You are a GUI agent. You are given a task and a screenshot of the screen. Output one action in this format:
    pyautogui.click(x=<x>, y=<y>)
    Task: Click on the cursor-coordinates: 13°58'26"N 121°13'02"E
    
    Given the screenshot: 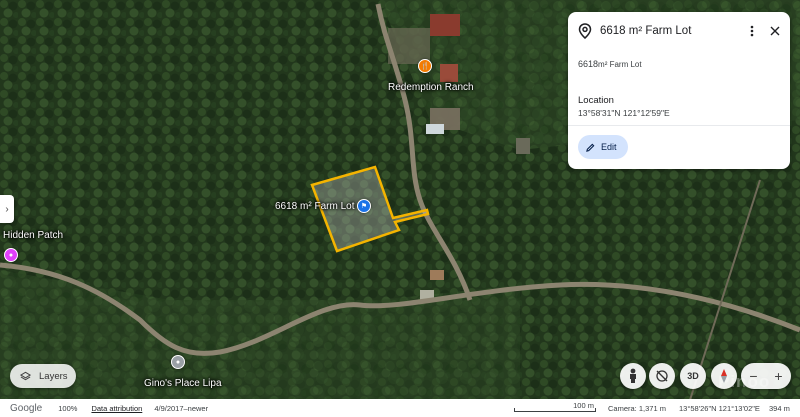 What is the action you would take?
    pyautogui.click(x=719, y=408)
    